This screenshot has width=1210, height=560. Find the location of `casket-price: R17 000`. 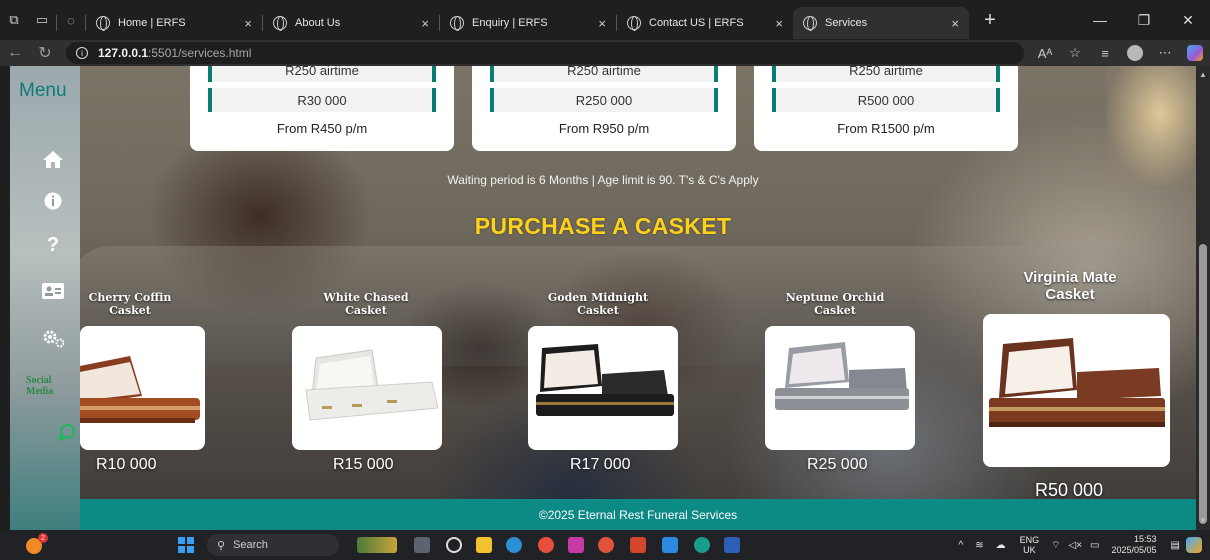

casket-price: R17 000 is located at coordinates (600, 464).